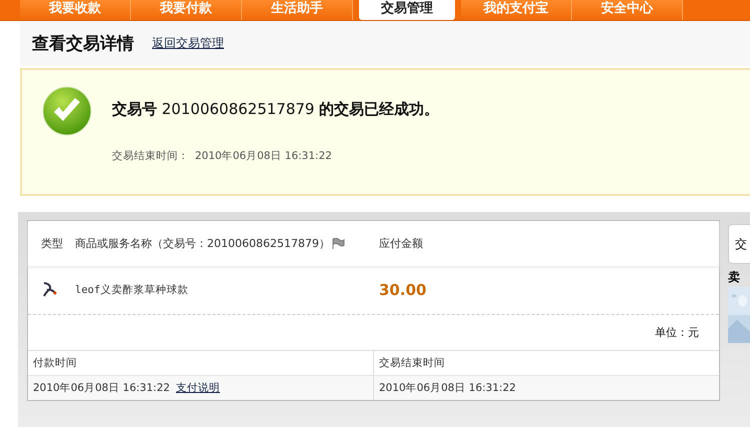 This screenshot has width=750, height=427. I want to click on payment-info-link: 支付说明, so click(198, 388).